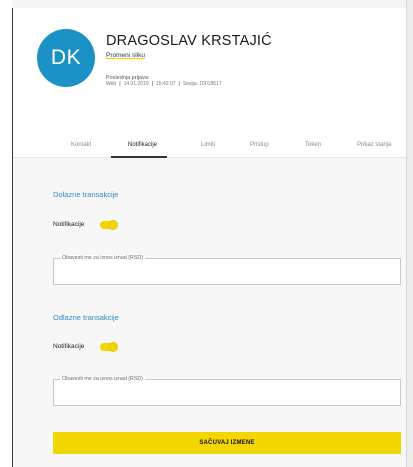 The height and width of the screenshot is (467, 413). Describe the element at coordinates (313, 145) in the screenshot. I see `tab-token: Token` at that location.